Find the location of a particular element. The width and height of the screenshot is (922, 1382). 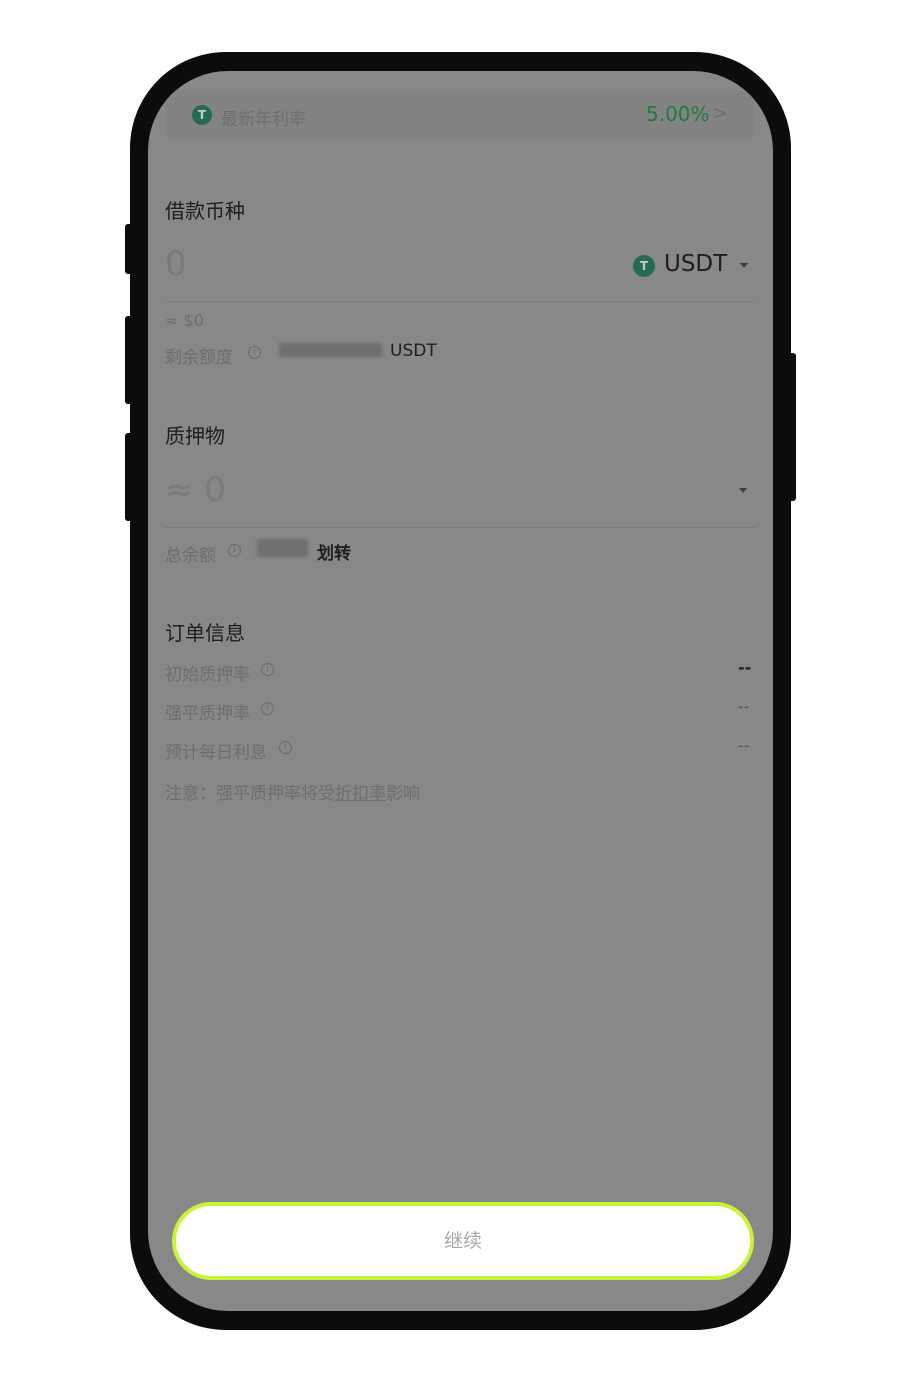

remaining-quota-value is located at coordinates (330, 350).